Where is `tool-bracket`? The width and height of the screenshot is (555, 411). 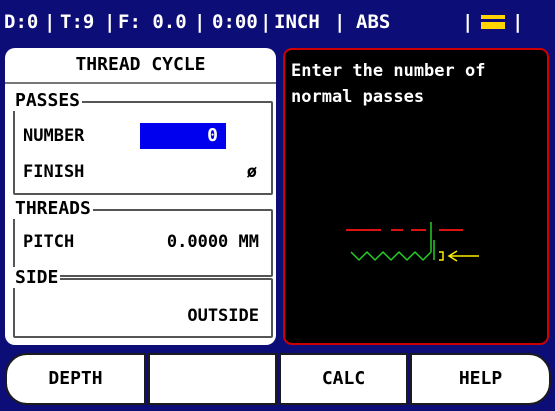 tool-bracket is located at coordinates (441, 256).